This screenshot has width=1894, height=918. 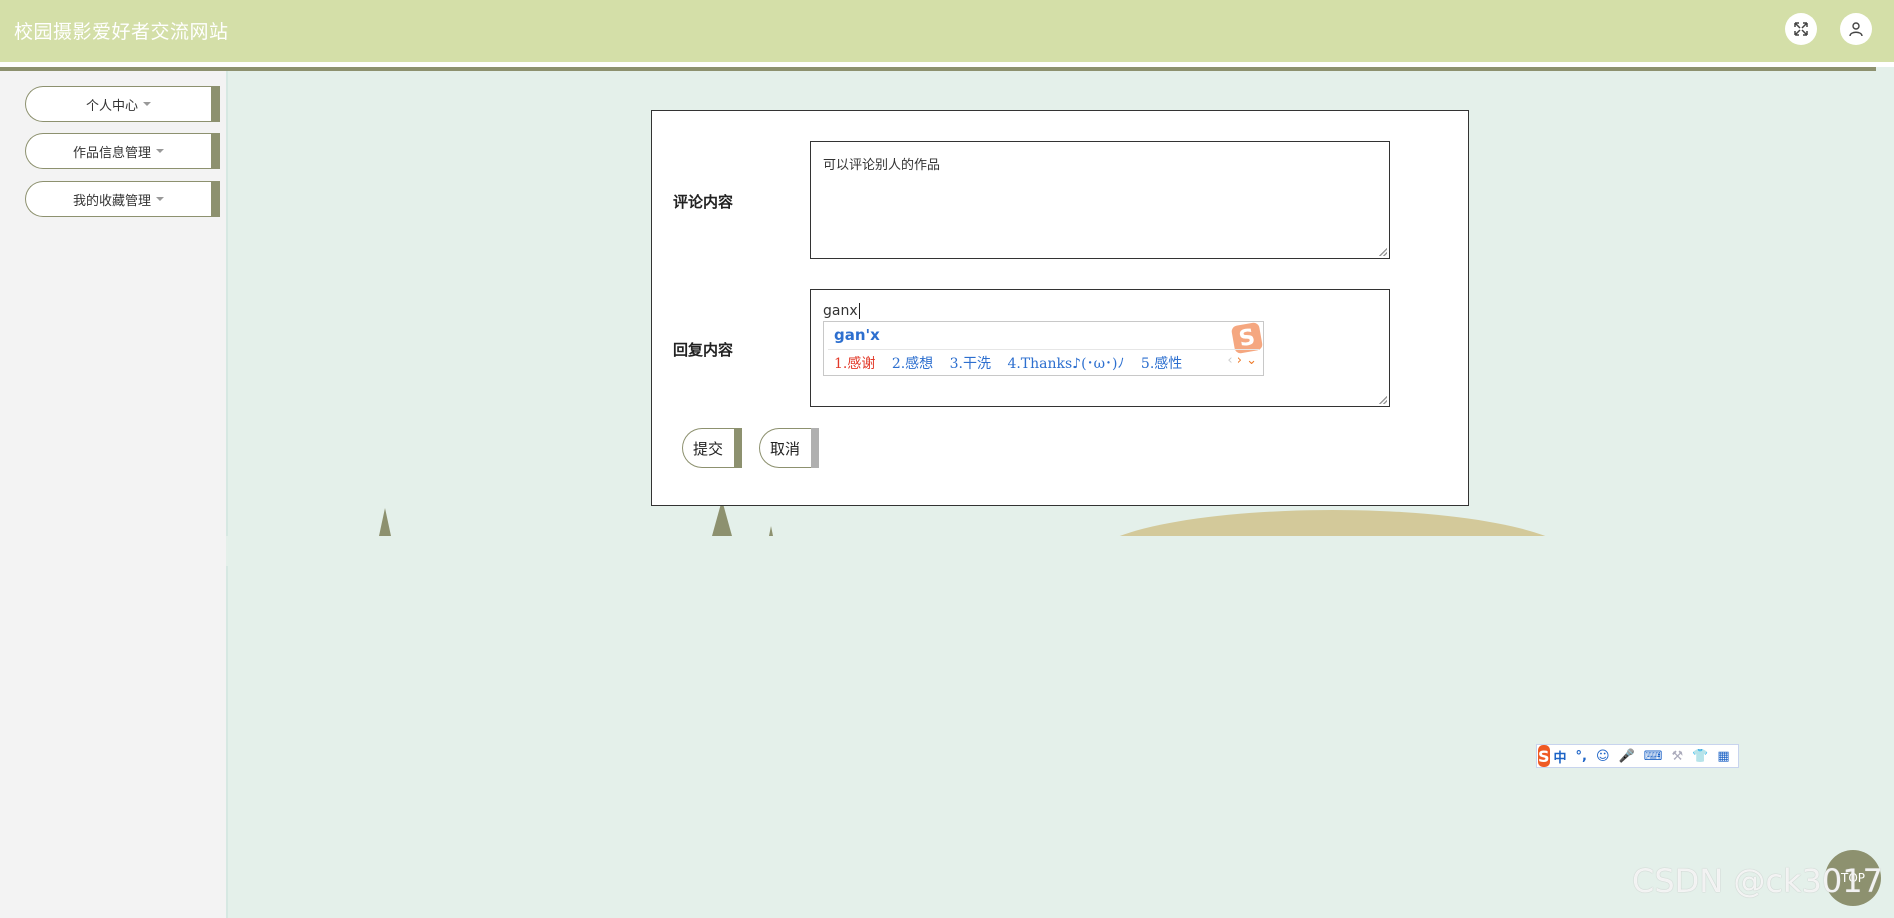 What do you see at coordinates (854, 364) in the screenshot?
I see `ime-candidate: 1.感谢` at bounding box center [854, 364].